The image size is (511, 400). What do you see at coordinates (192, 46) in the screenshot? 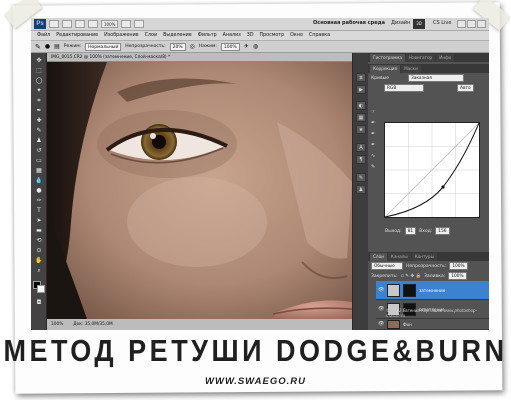
I see `pressure-icon: ◎` at bounding box center [192, 46].